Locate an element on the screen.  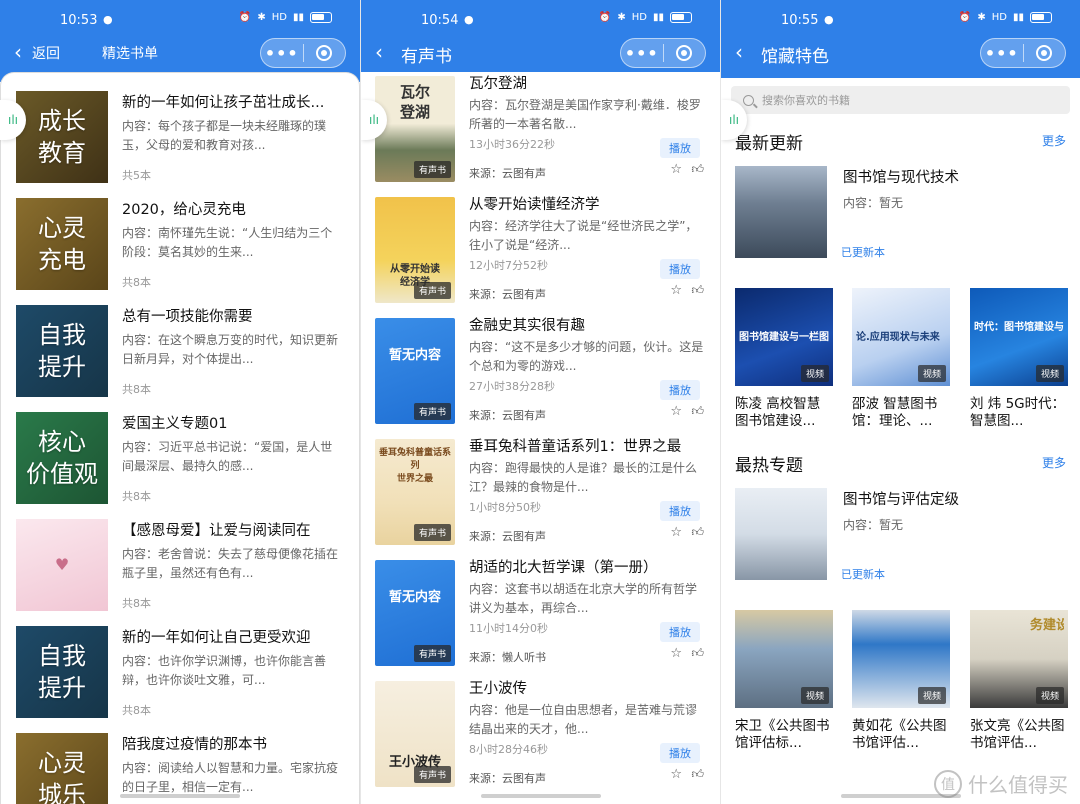
header: 10:54 ● ⏰ ✱ HD ▮▮ ‹ 有声书 ••• is located at coordinates (540, 36).